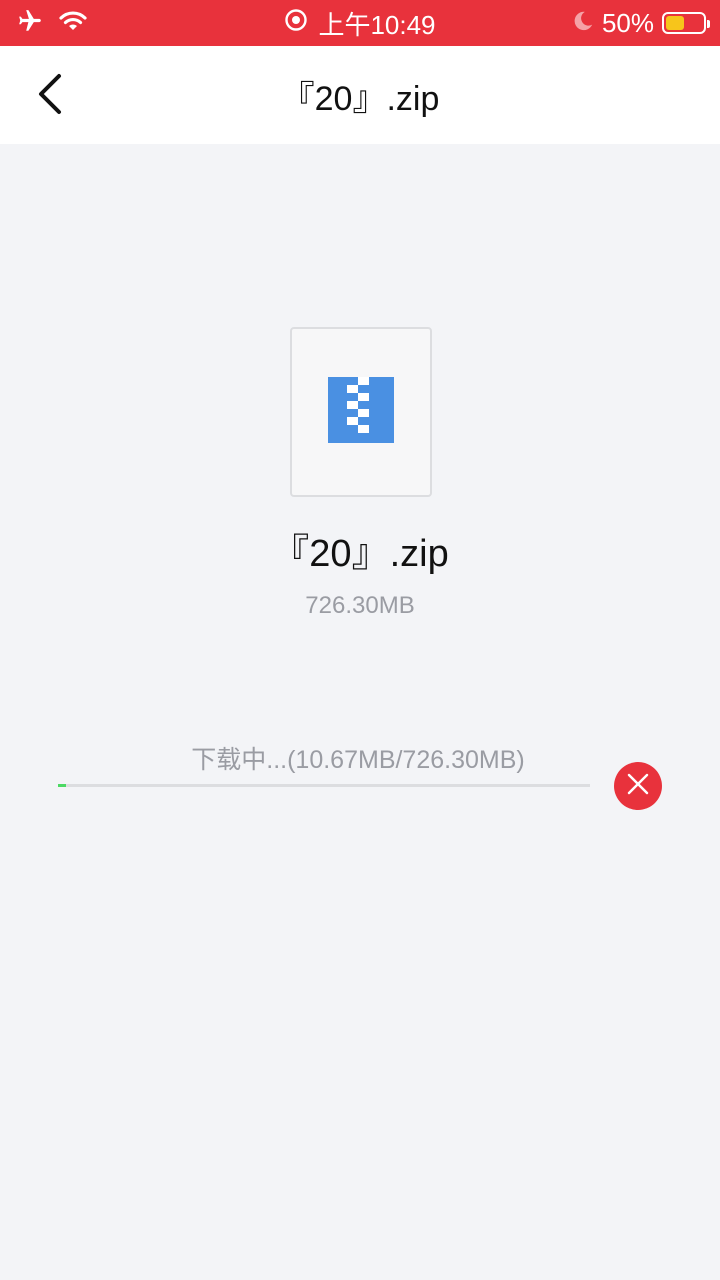 Image resolution: width=720 pixels, height=1280 pixels. Describe the element at coordinates (360, 98) in the screenshot. I see `page-title: 『20』.zip` at that location.